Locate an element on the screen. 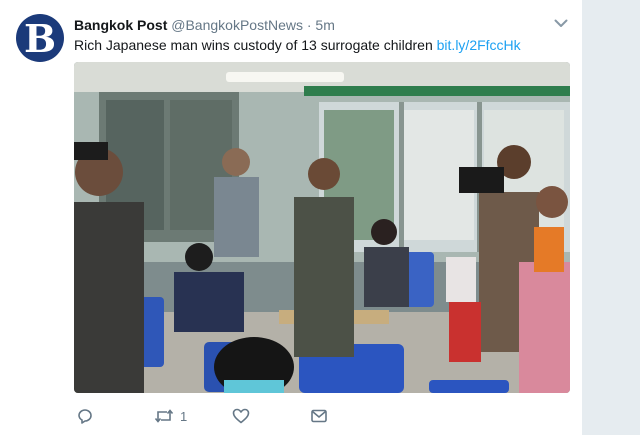 The width and height of the screenshot is (640, 435). message-icon is located at coordinates (319, 416).